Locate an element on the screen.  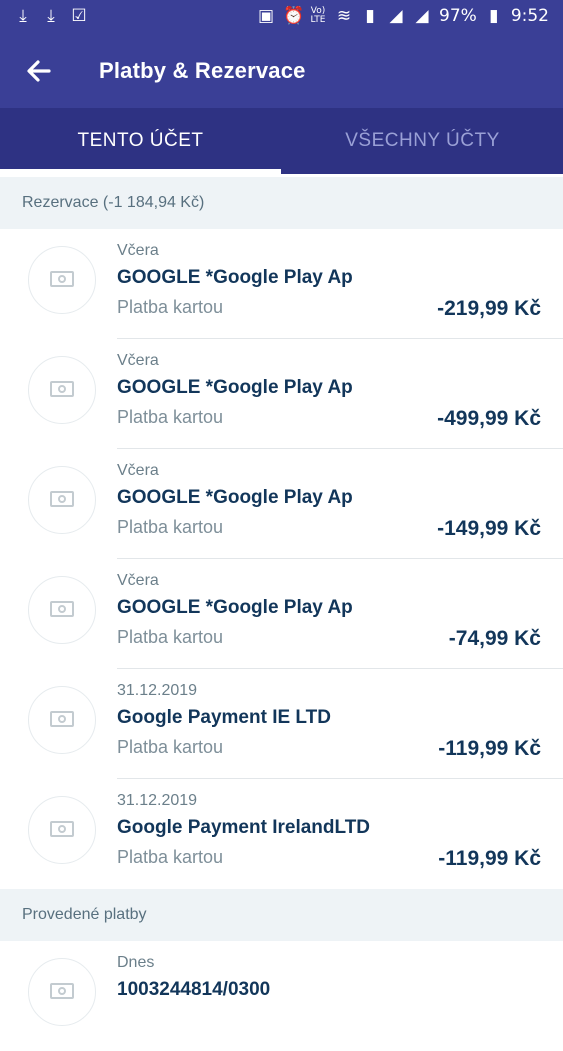
alarm-icon: ⏰ is located at coordinates (294, 16).